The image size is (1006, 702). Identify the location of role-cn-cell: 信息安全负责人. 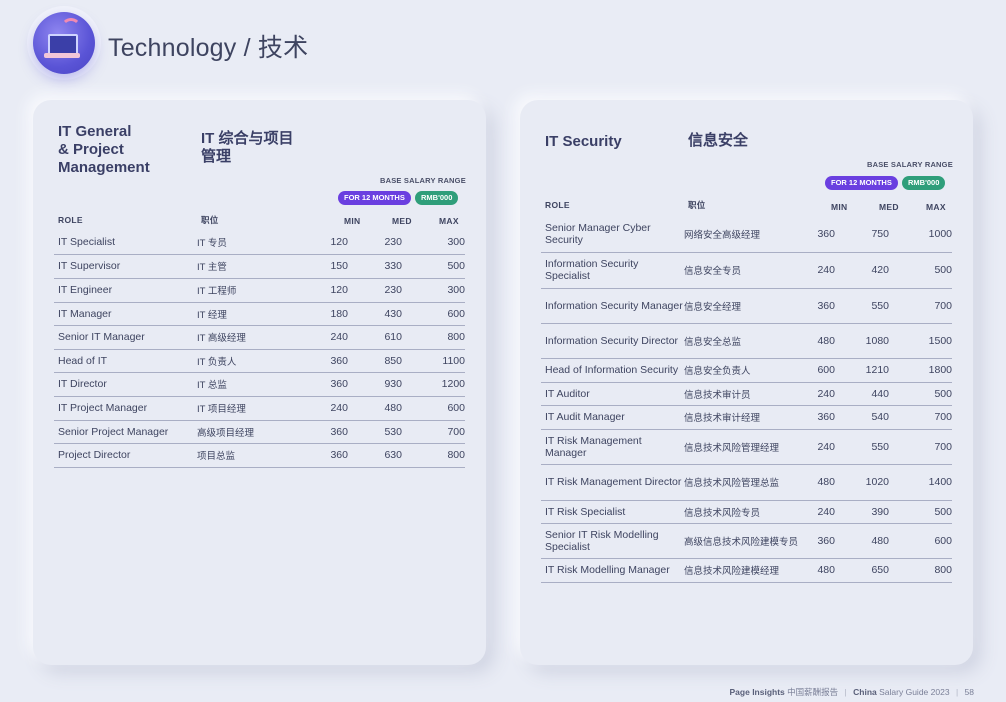
(743, 370).